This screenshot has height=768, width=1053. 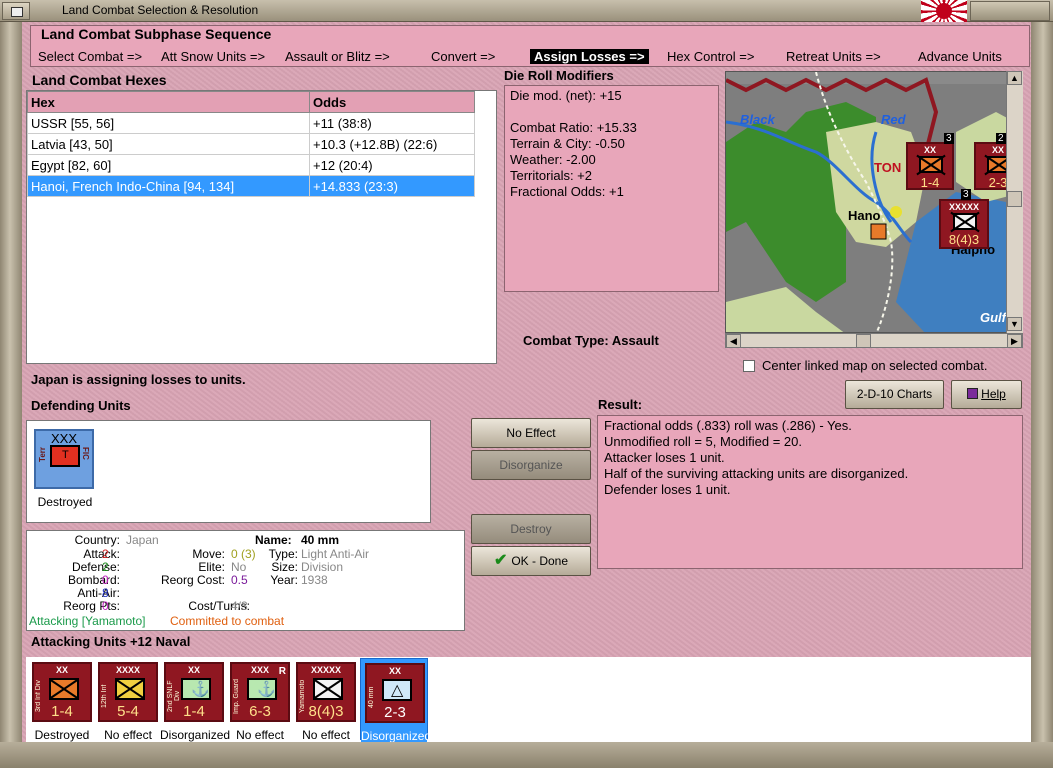 What do you see at coordinates (314, 580) in the screenshot?
I see `year-value: 1938` at bounding box center [314, 580].